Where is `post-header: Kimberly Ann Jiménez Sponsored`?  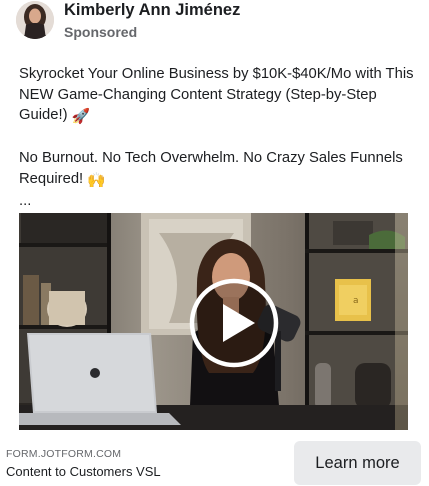
post-header: Kimberly Ann Jiménez Sponsored is located at coordinates (214, 24).